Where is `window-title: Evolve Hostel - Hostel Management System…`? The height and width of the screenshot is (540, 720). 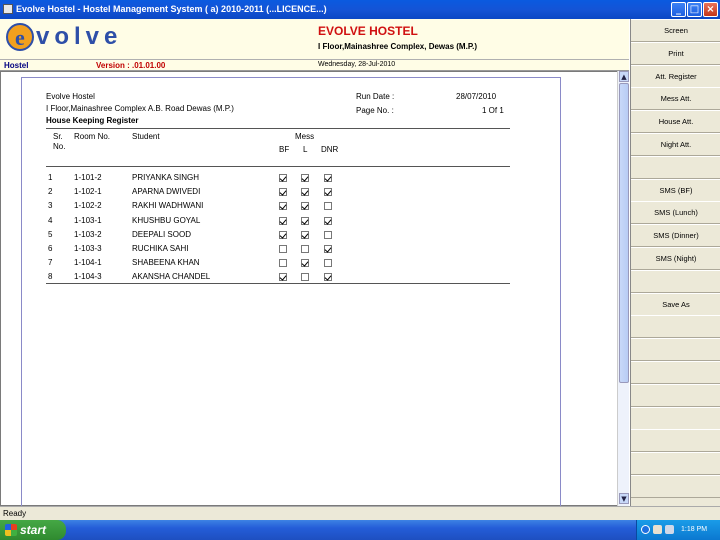 window-title: Evolve Hostel - Hostel Management System… is located at coordinates (171, 9).